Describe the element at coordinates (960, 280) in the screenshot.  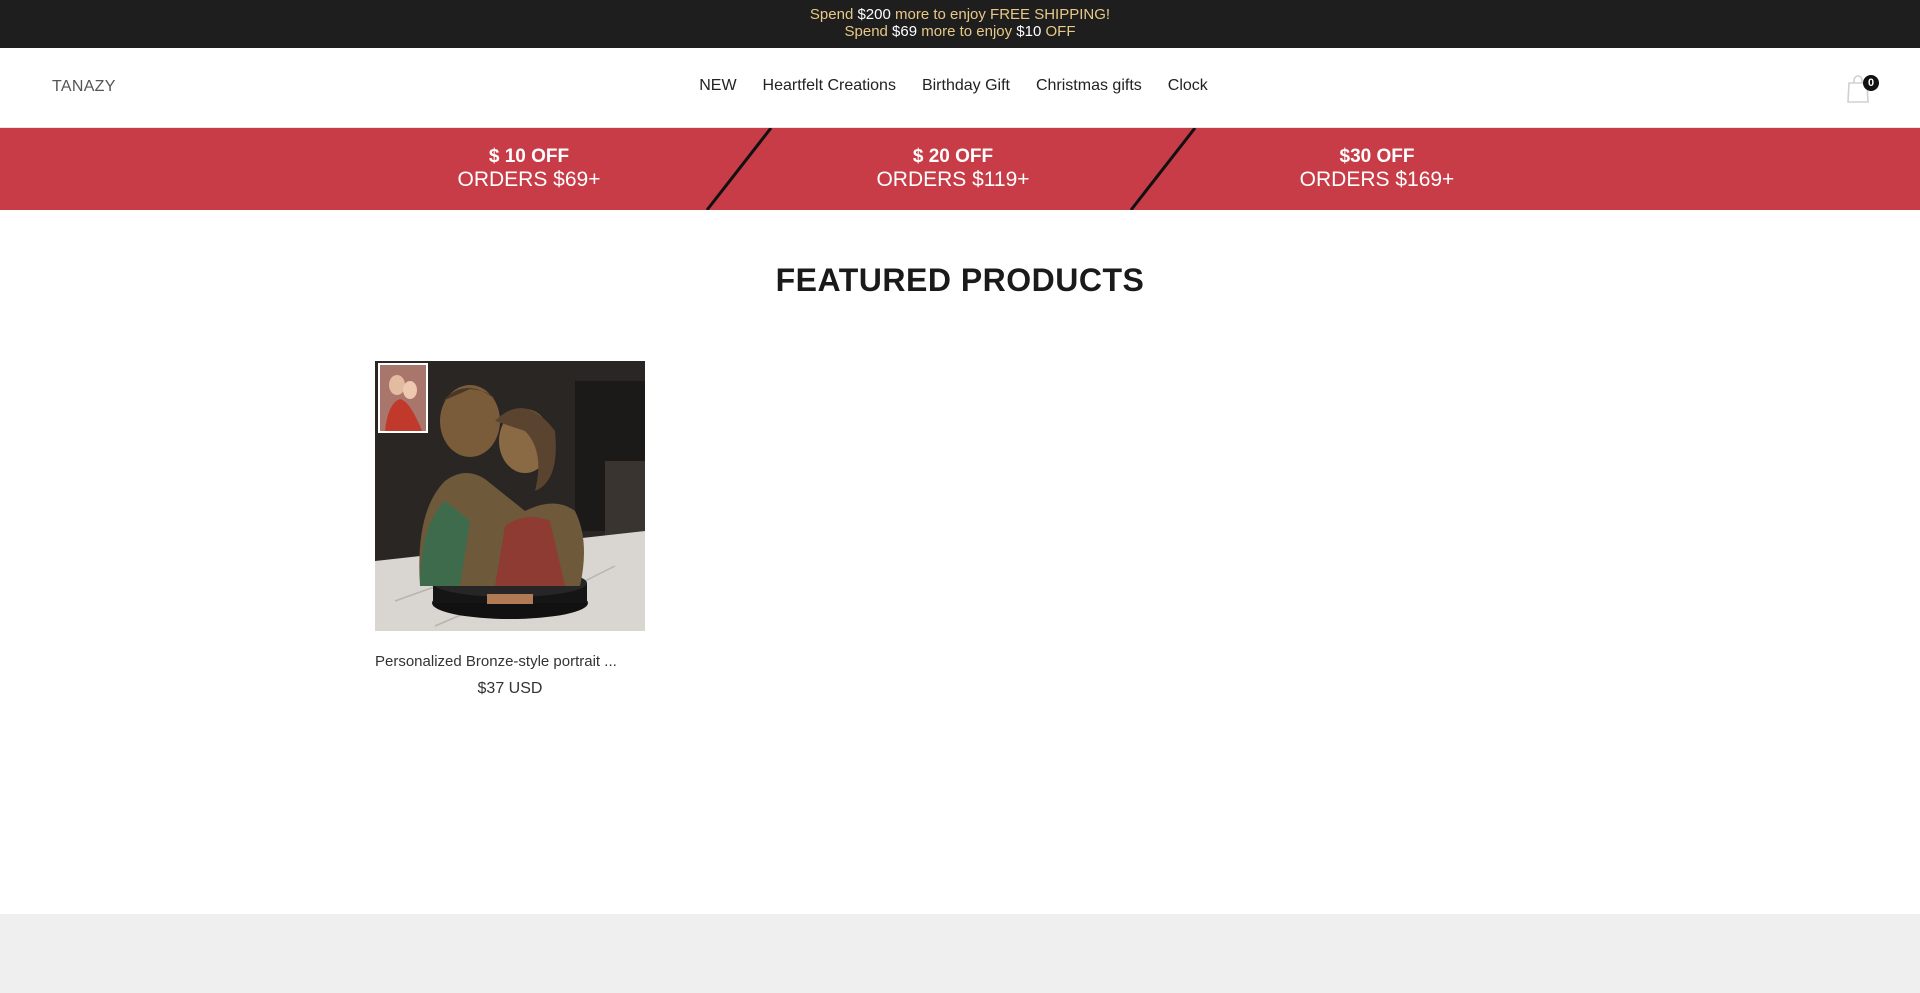
I see `section-title: FEATURED PRODUCTS` at that location.